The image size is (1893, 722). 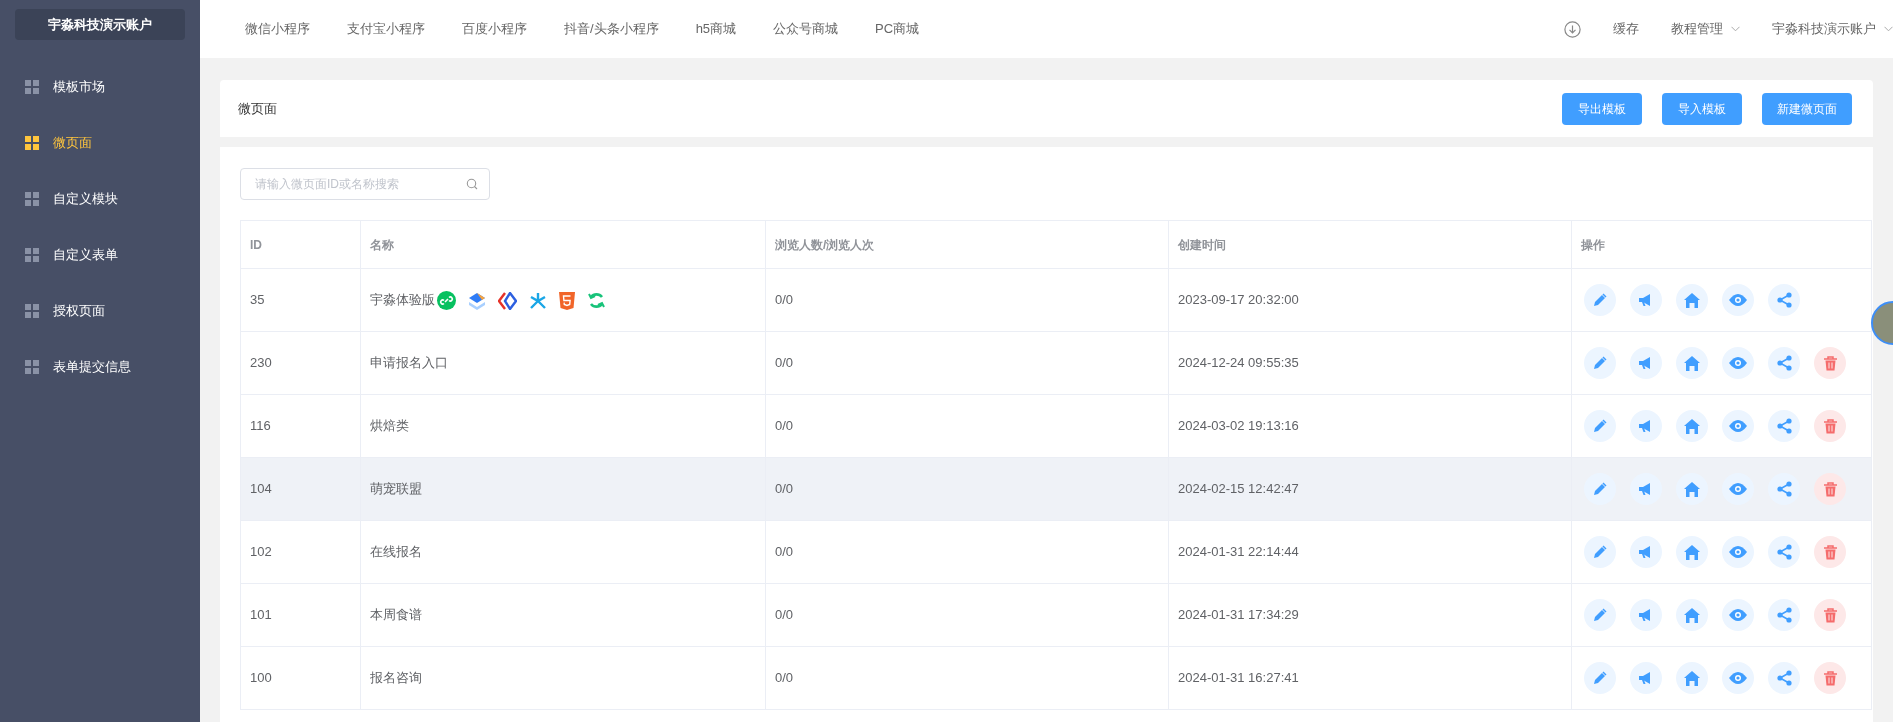 I want to click on dropdown-menu: 教程管理, so click(x=1705, y=29).